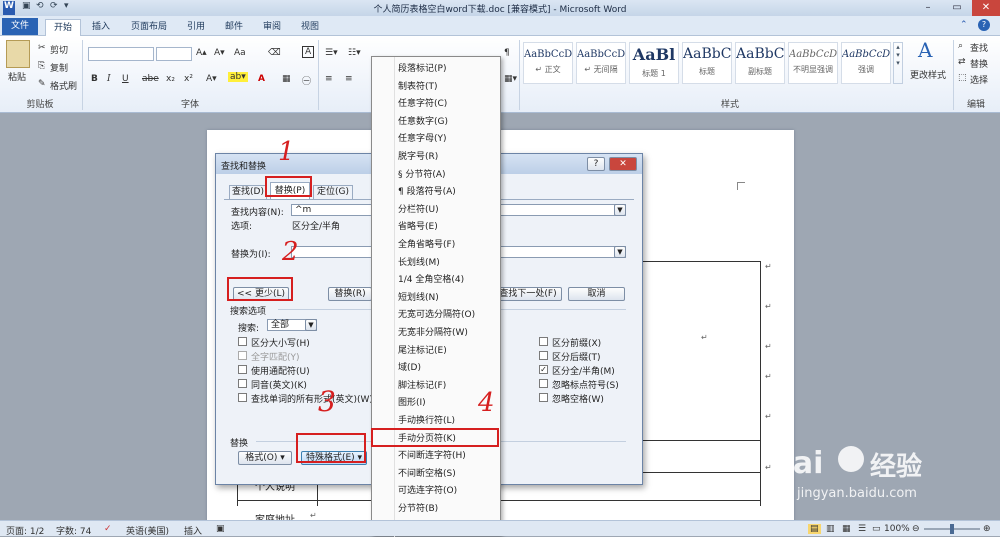 This screenshot has width=1000, height=537. Describe the element at coordinates (928, 8) in the screenshot. I see `minimize-icon: –` at that location.